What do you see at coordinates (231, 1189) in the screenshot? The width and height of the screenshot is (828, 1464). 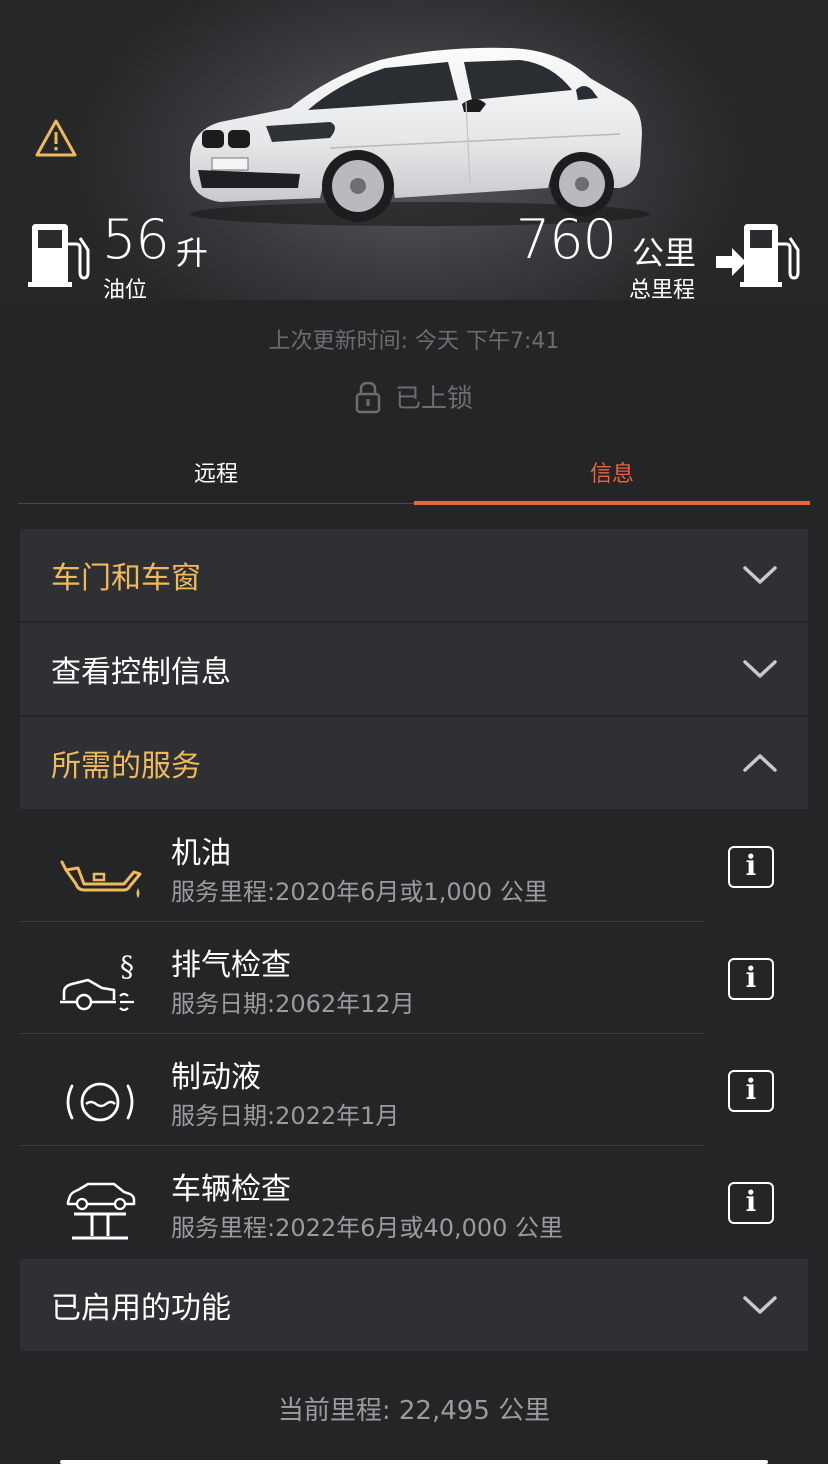 I see `service-item-title: 车辆检查` at bounding box center [231, 1189].